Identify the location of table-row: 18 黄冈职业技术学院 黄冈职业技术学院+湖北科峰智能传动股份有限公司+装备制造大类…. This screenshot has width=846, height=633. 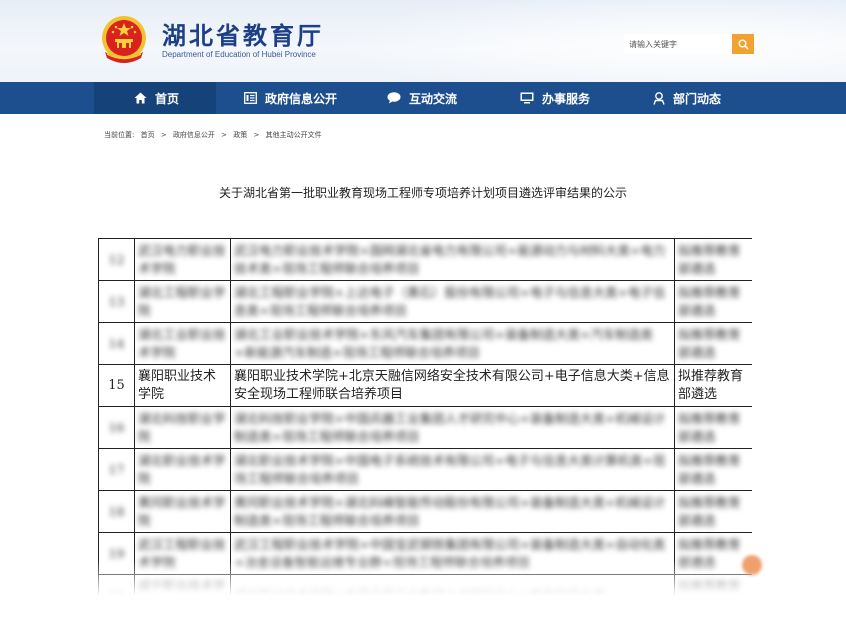
(425, 511).